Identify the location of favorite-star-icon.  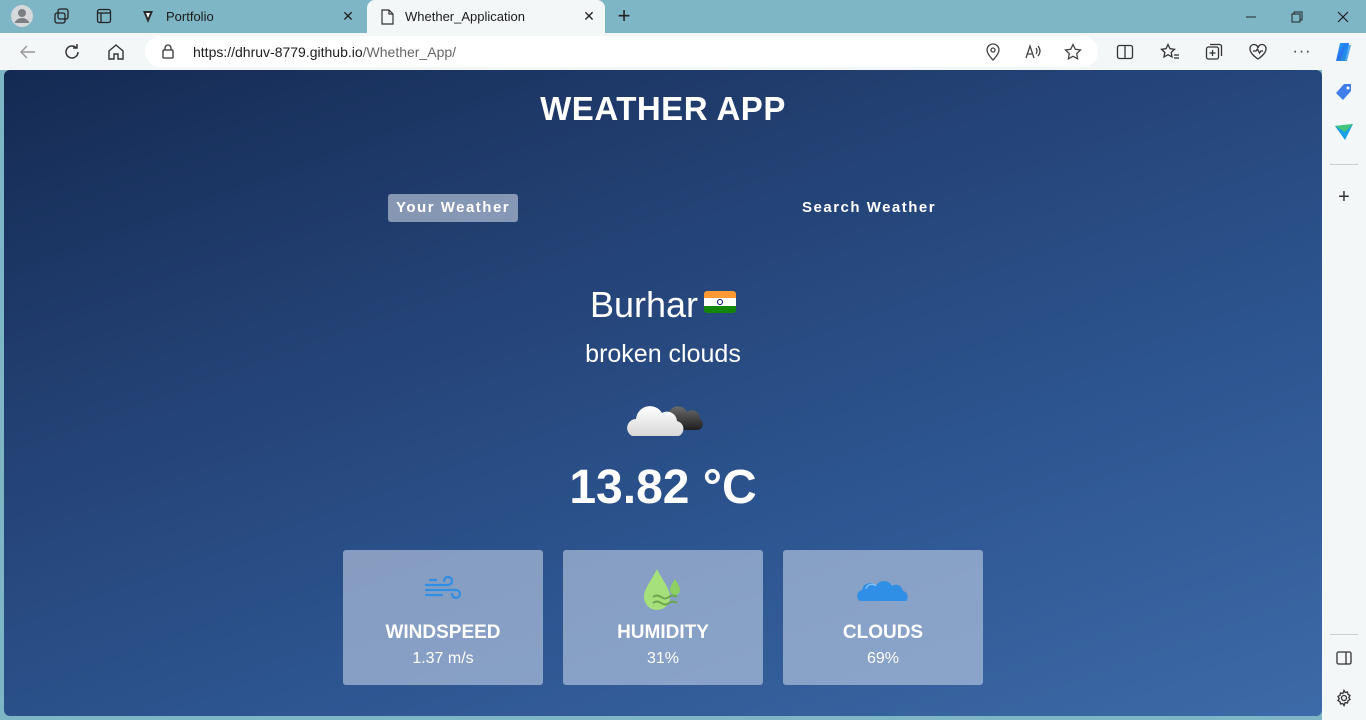
(1073, 52).